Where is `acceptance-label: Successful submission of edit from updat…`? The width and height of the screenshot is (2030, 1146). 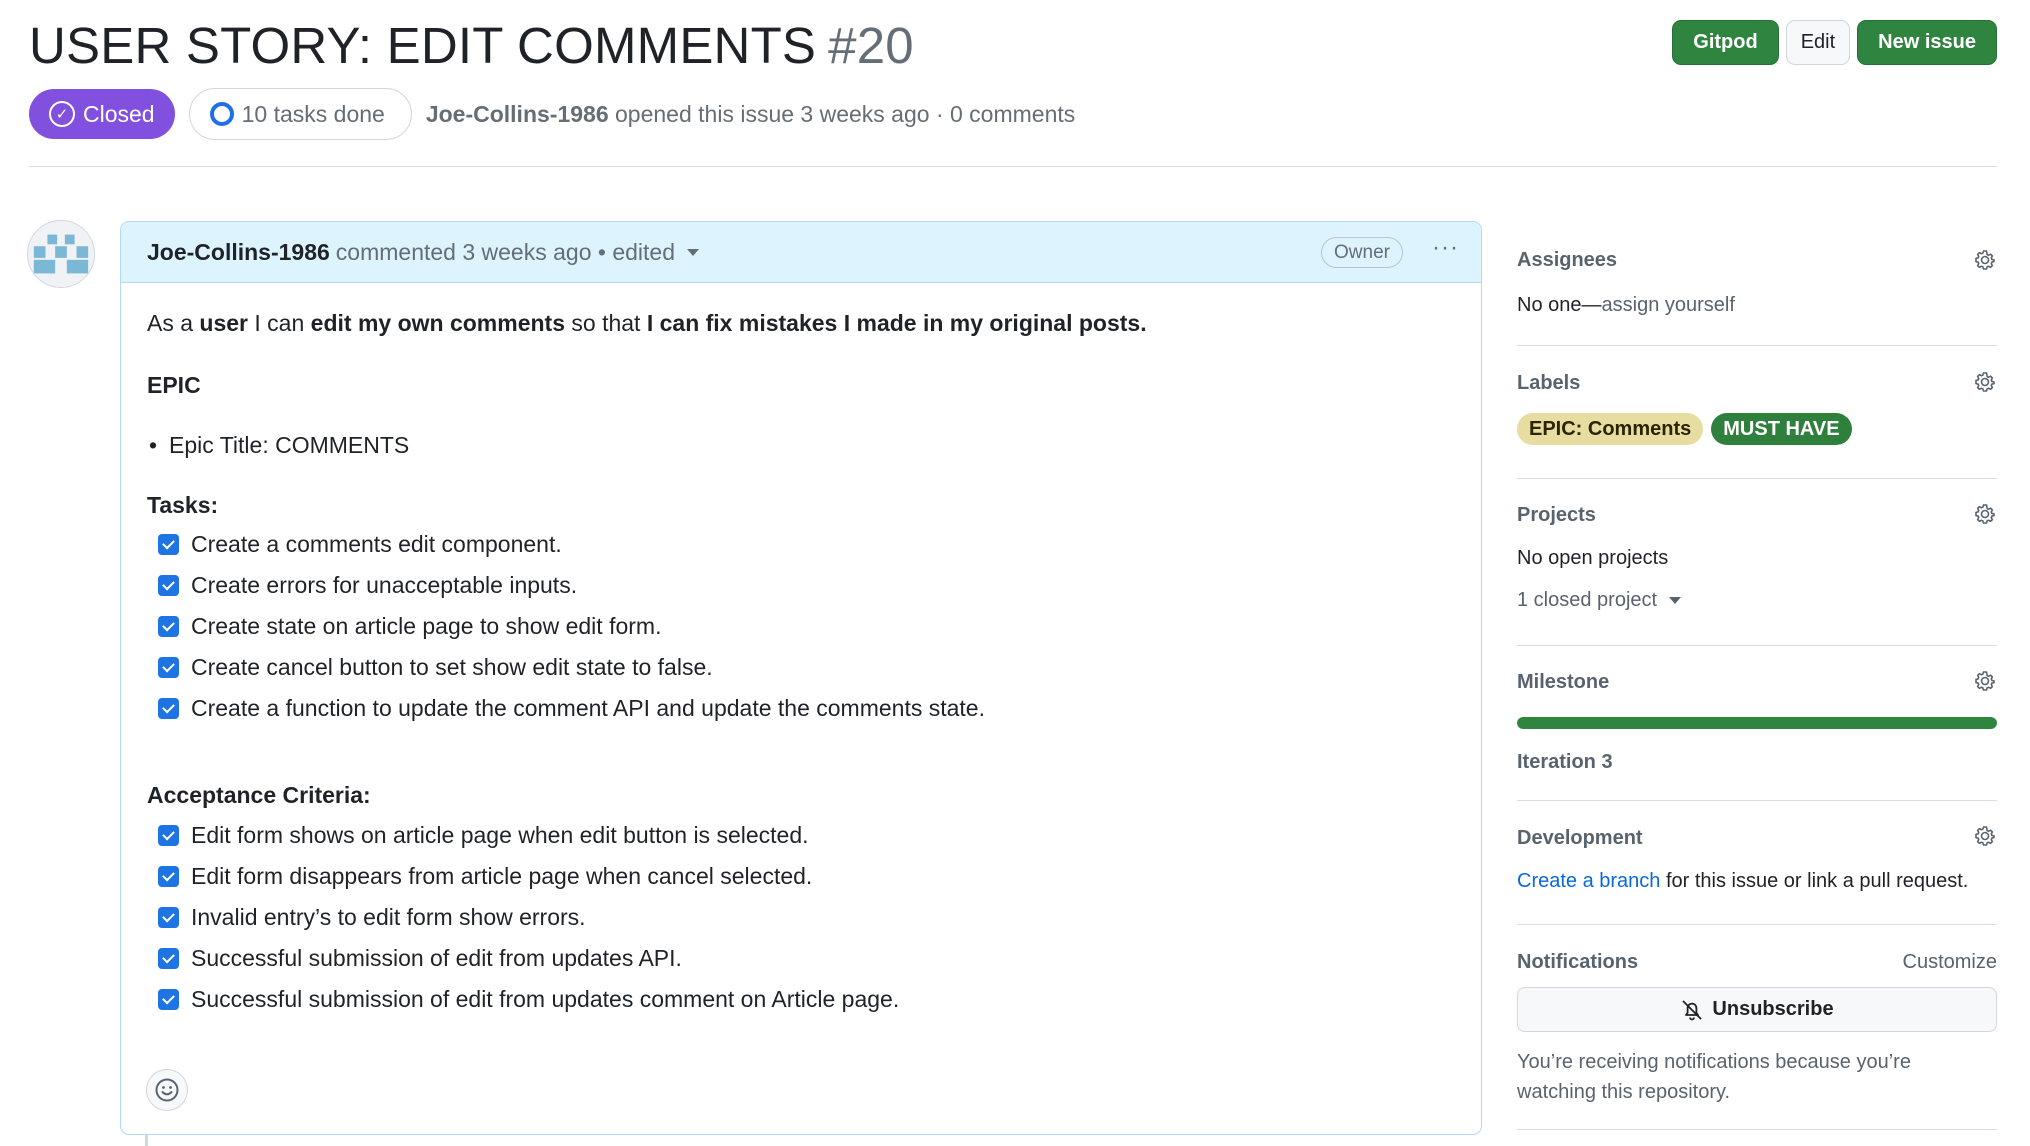 acceptance-label: Successful submission of edit from updat… is located at coordinates (545, 999).